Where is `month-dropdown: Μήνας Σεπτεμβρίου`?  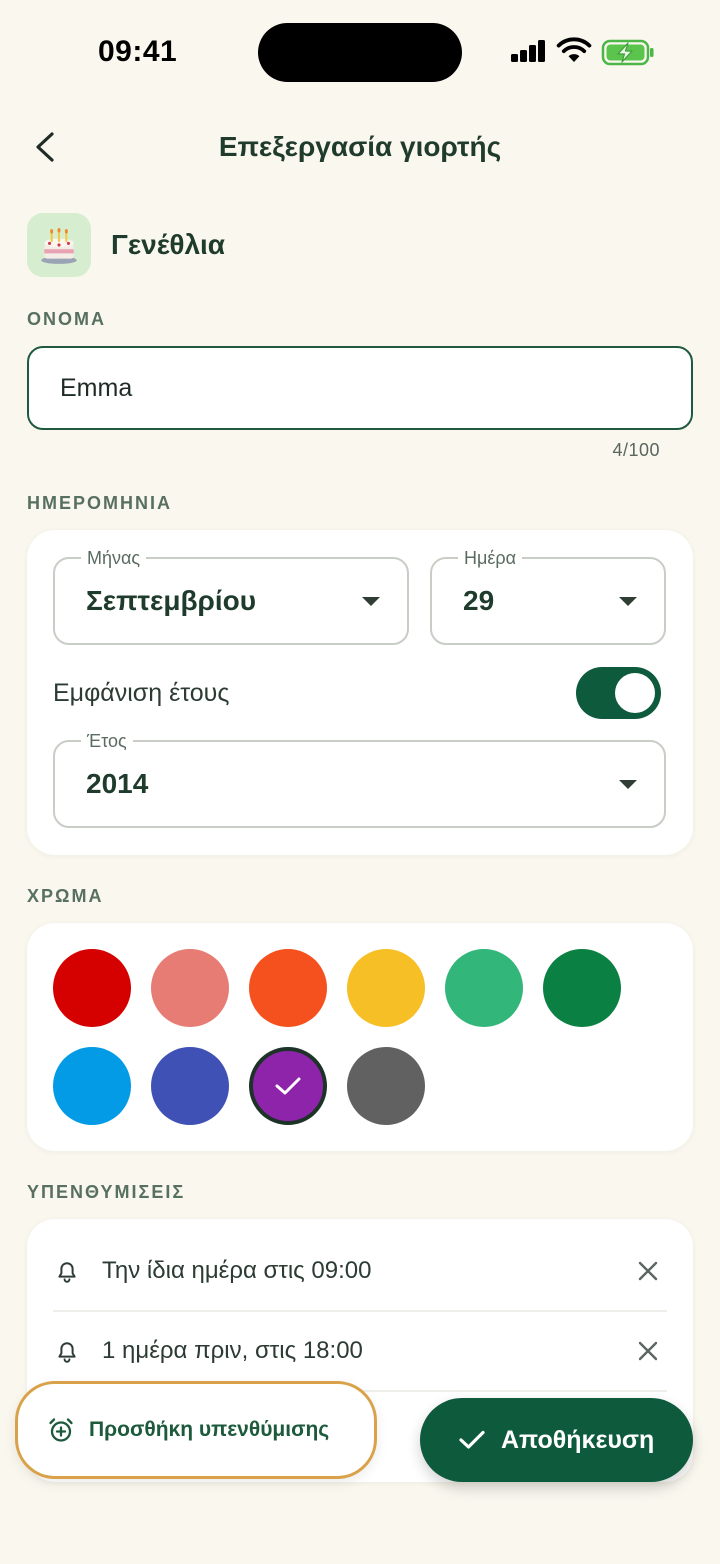 month-dropdown: Μήνας Σεπτεμβρίου is located at coordinates (231, 596).